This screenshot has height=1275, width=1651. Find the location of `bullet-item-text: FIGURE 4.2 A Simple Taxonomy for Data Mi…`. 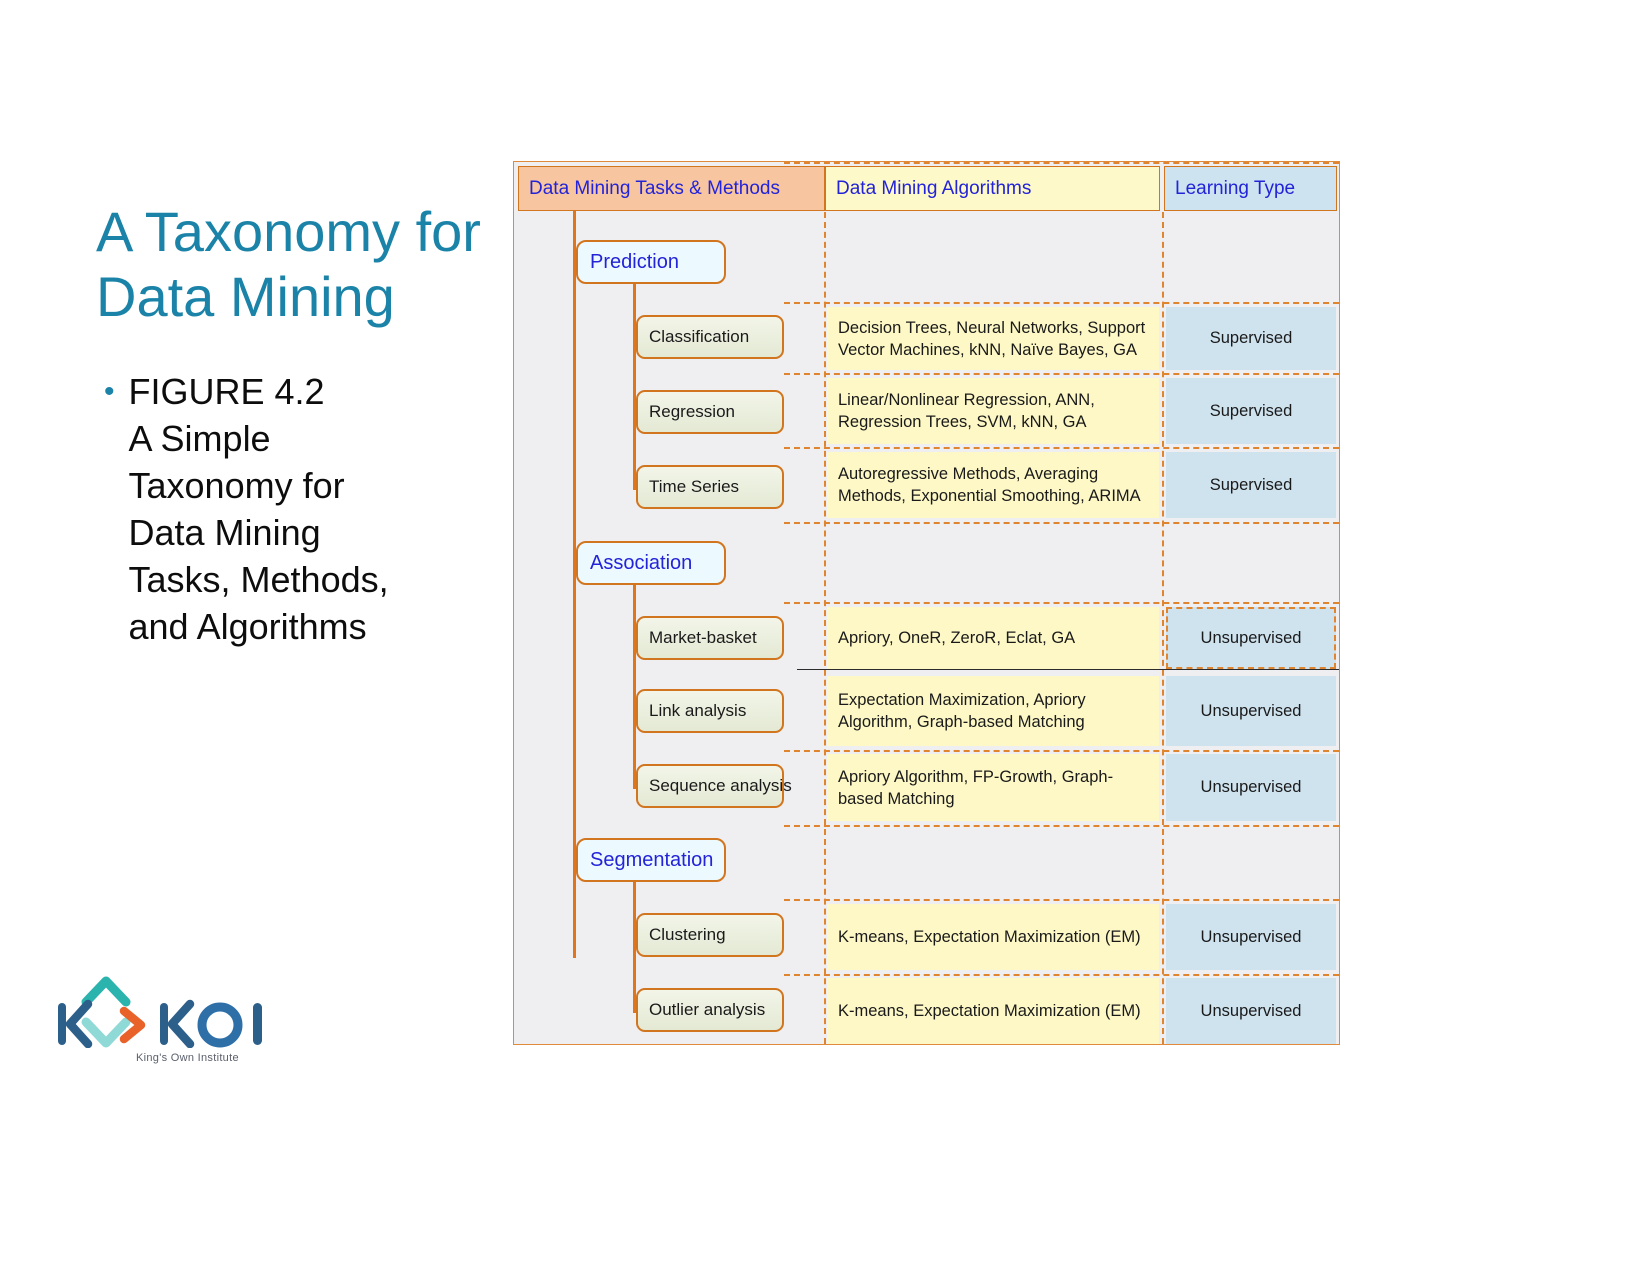

bullet-item-text: FIGURE 4.2 A Simple Taxonomy for Data Mi… is located at coordinates (258, 509).